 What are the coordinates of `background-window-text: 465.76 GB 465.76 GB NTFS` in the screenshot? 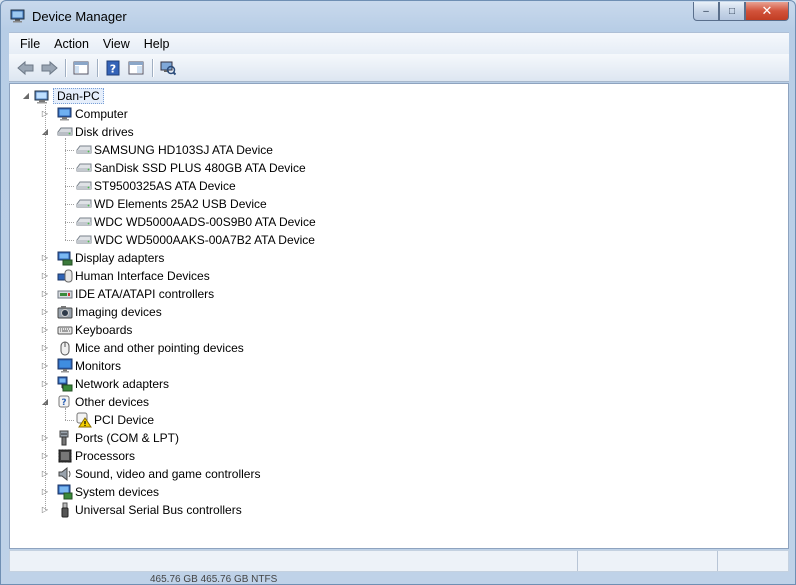 It's located at (214, 579).